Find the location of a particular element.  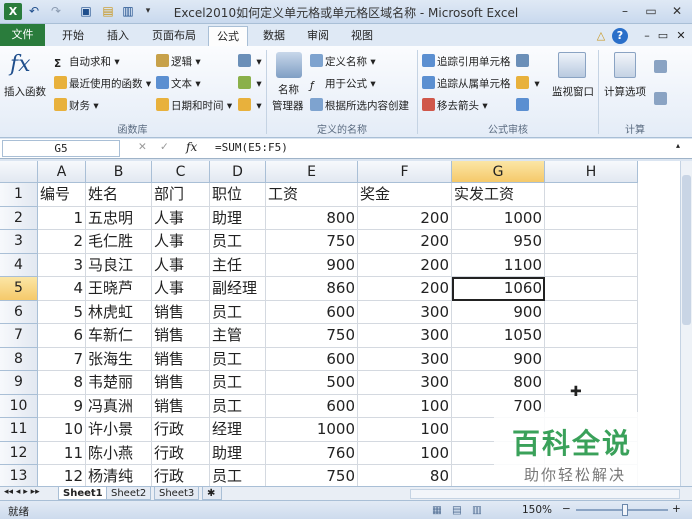

math-button: ▾ is located at coordinates (250, 83).